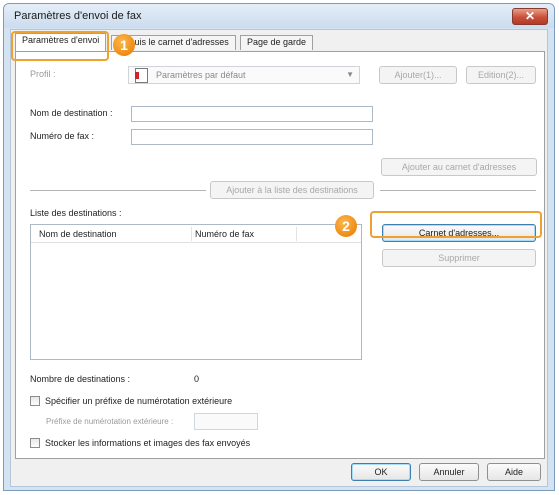  I want to click on fax-number-input, so click(252, 137).